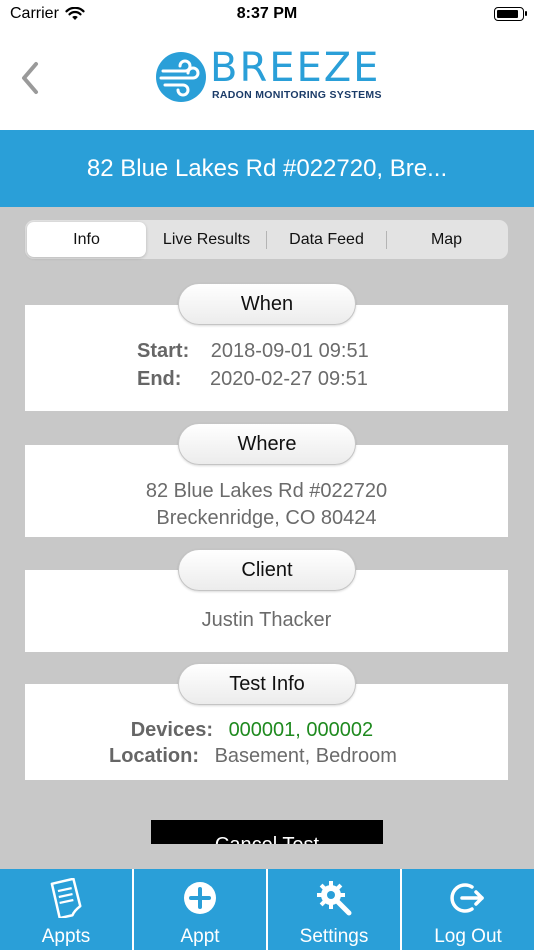 This screenshot has width=534, height=950. I want to click on breeze-logo: BREEZE RADON MONITORING SYSTEMS, so click(270, 77).